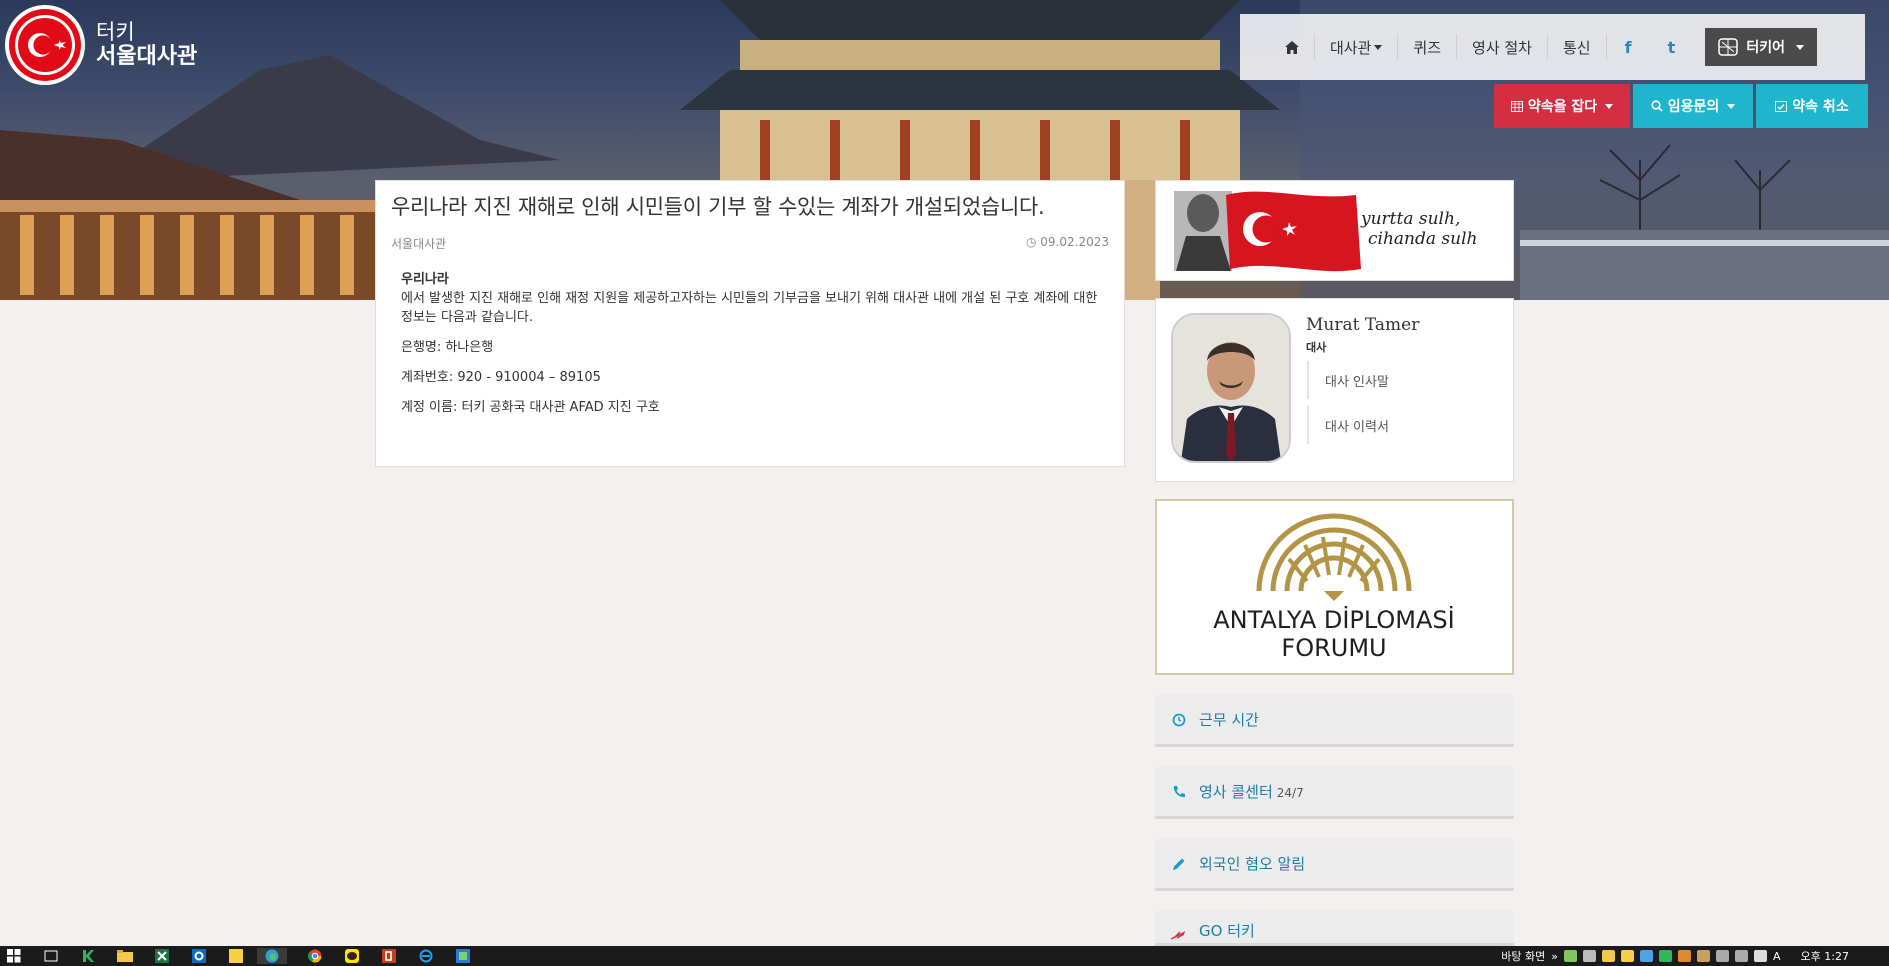 This screenshot has width=1889, height=966. I want to click on windows-start-icon, so click(13, 956).